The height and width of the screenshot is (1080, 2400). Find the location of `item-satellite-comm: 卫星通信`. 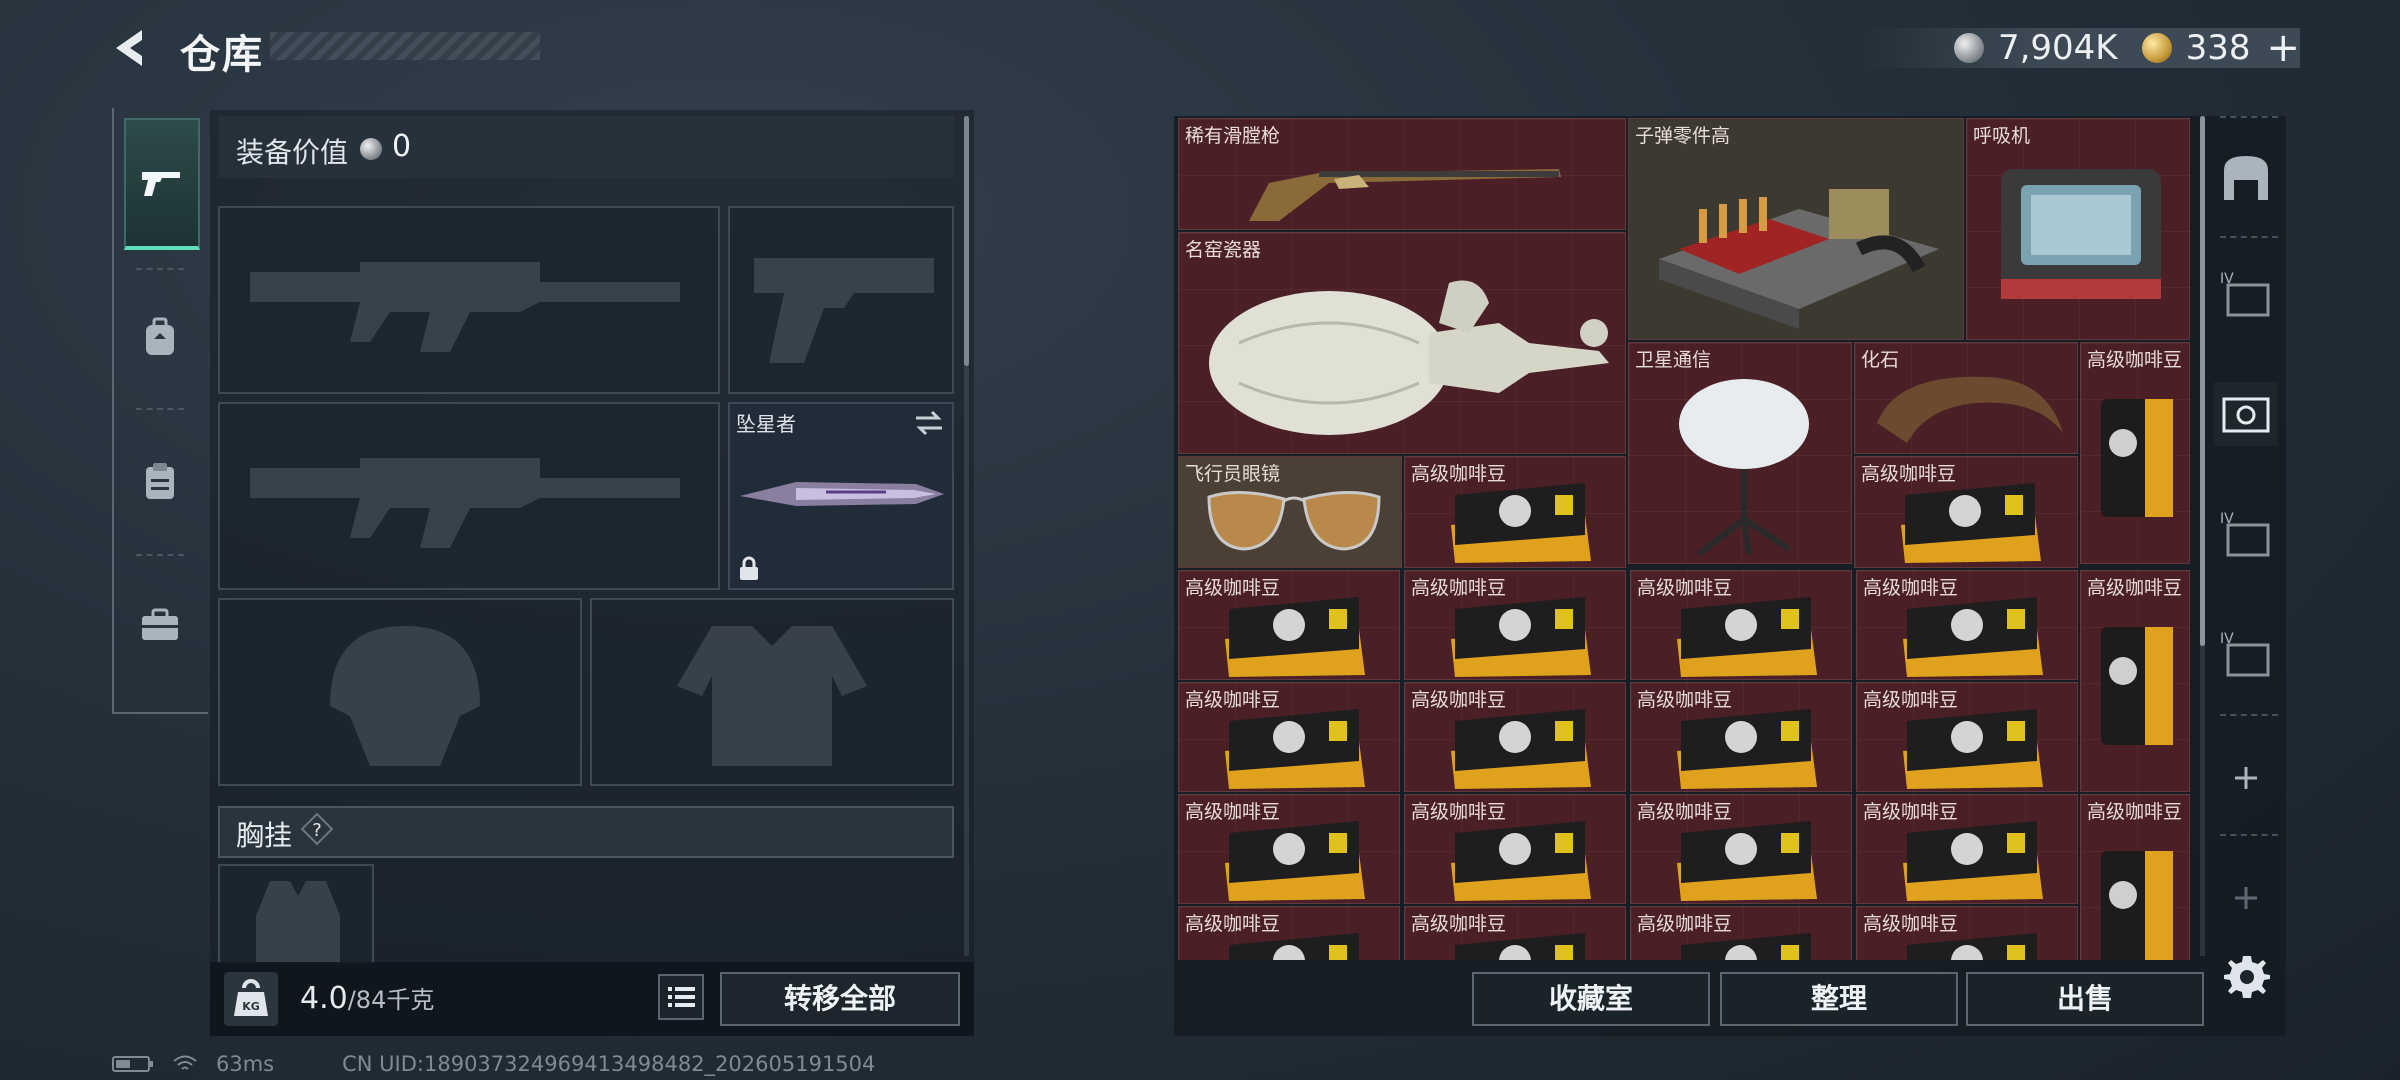

item-satellite-comm: 卫星通信 is located at coordinates (1740, 453).